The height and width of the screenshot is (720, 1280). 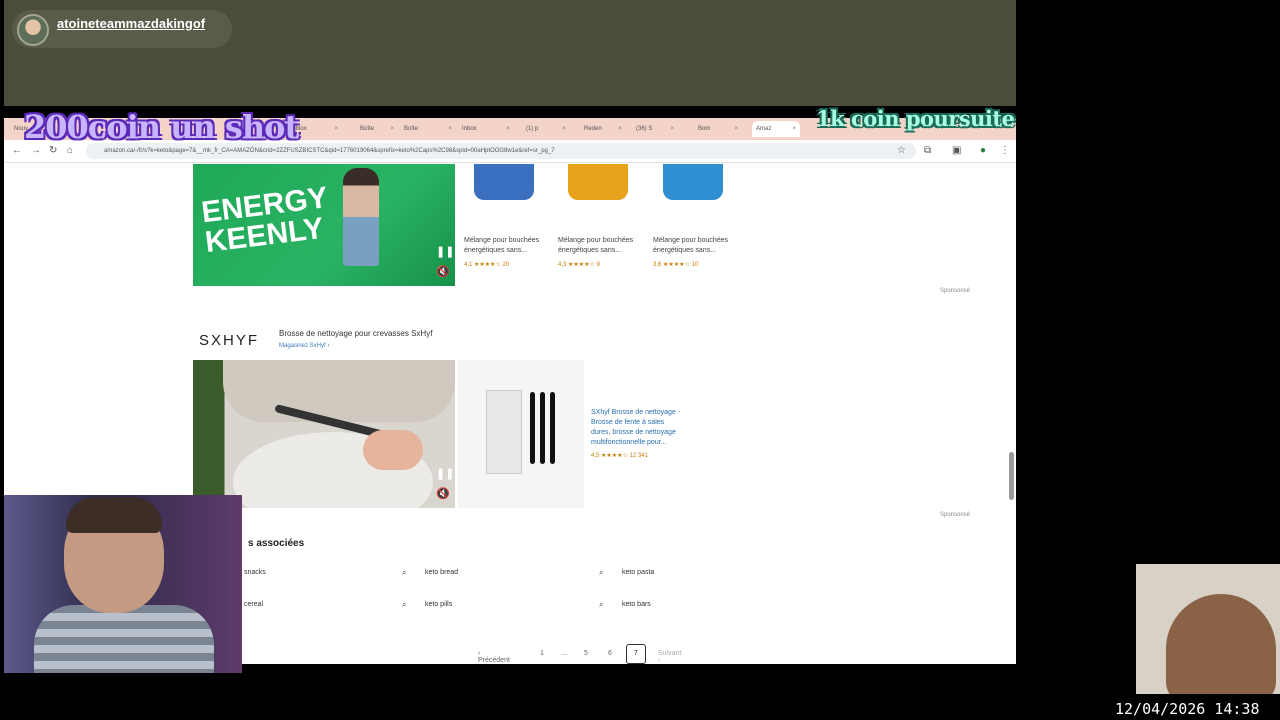 What do you see at coordinates (579, 265) in the screenshot?
I see `product-rating: 4,3 ★★★★☆ 9` at bounding box center [579, 265].